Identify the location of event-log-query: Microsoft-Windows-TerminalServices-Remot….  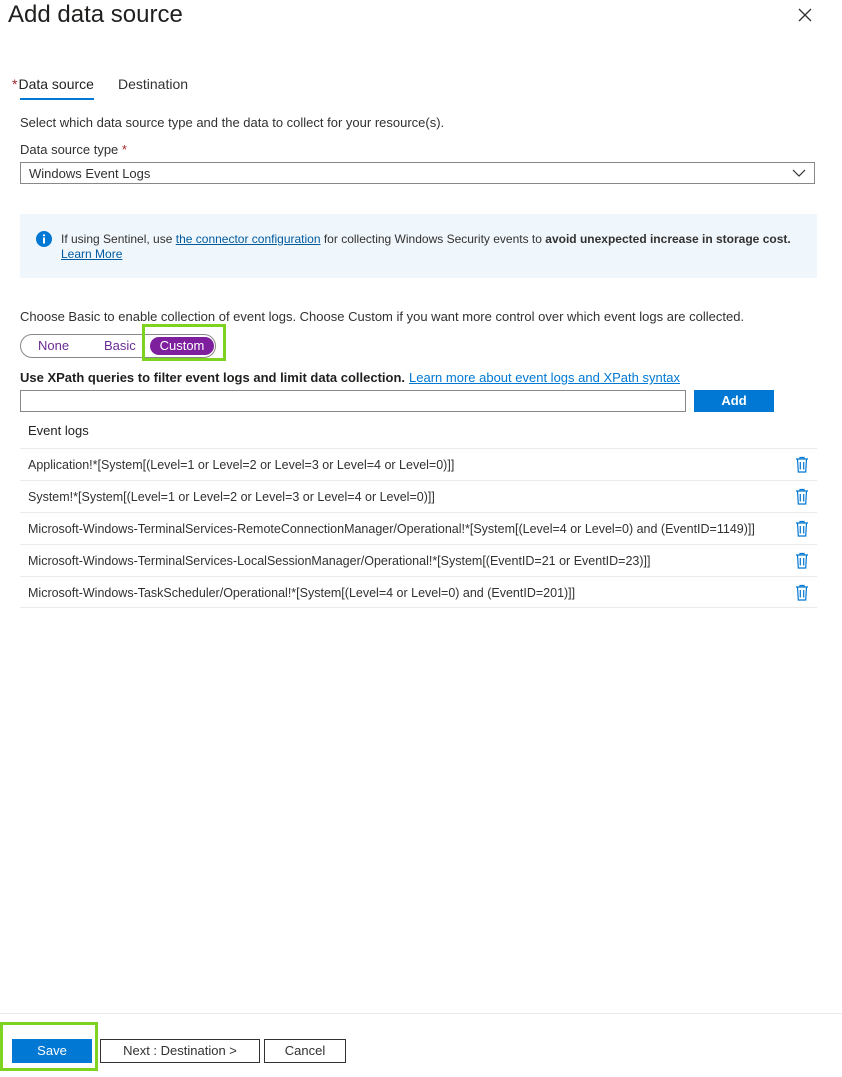
(391, 529).